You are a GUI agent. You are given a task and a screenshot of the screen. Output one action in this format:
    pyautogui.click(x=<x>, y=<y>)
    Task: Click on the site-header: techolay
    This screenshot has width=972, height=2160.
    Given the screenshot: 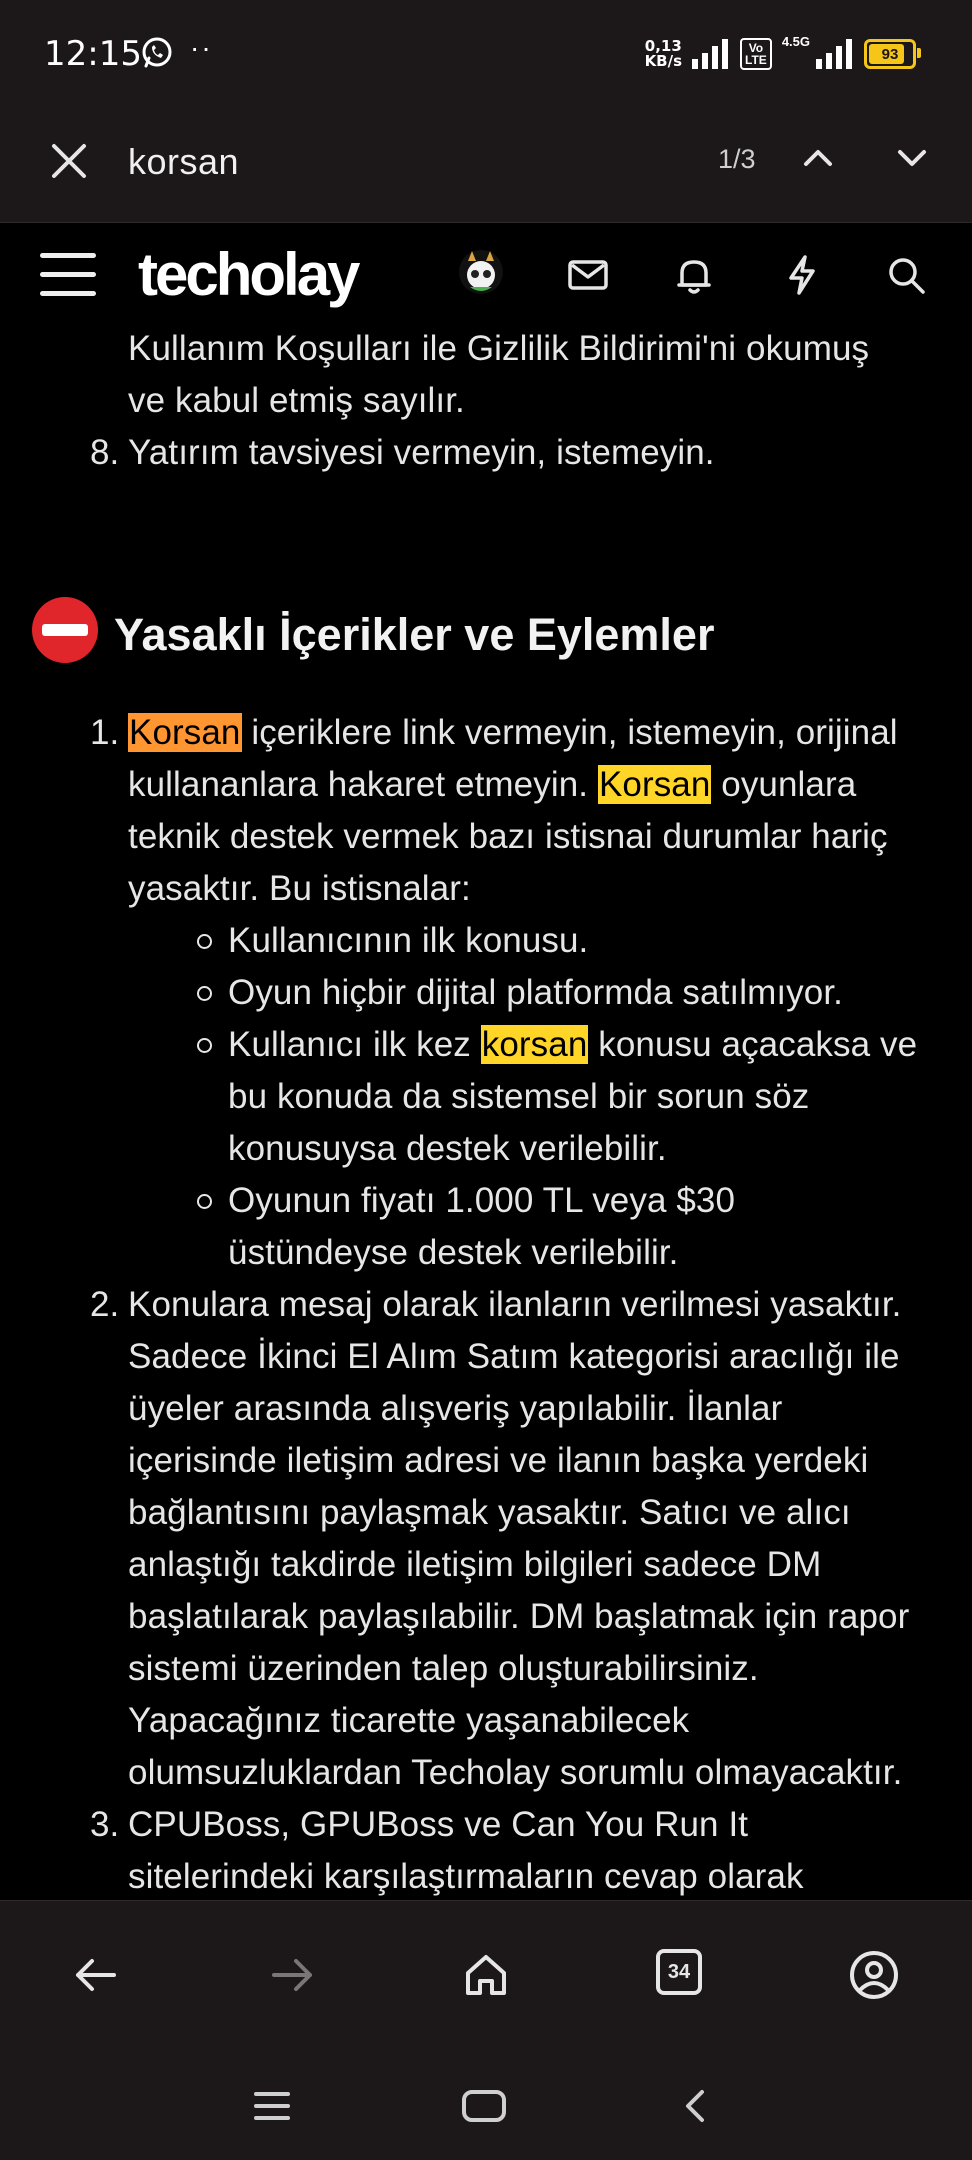 What is the action you would take?
    pyautogui.click(x=486, y=274)
    